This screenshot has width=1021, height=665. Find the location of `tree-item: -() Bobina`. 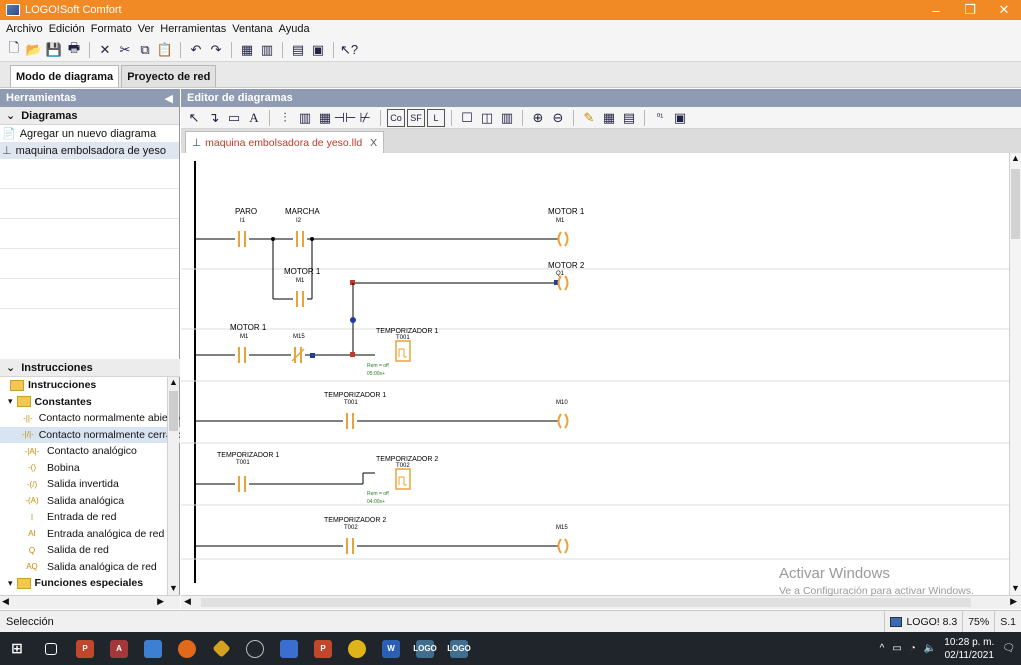

tree-item: -() Bobina is located at coordinates (90, 468).